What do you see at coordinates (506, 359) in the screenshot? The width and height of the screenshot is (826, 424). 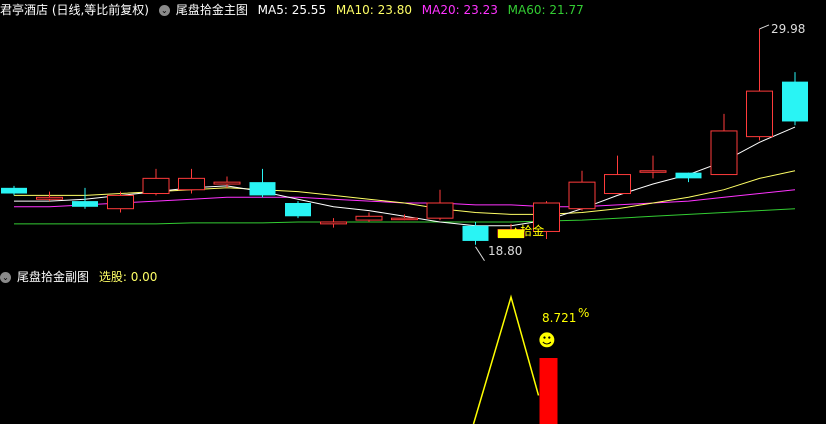 I see `sub-indicator-line` at bounding box center [506, 359].